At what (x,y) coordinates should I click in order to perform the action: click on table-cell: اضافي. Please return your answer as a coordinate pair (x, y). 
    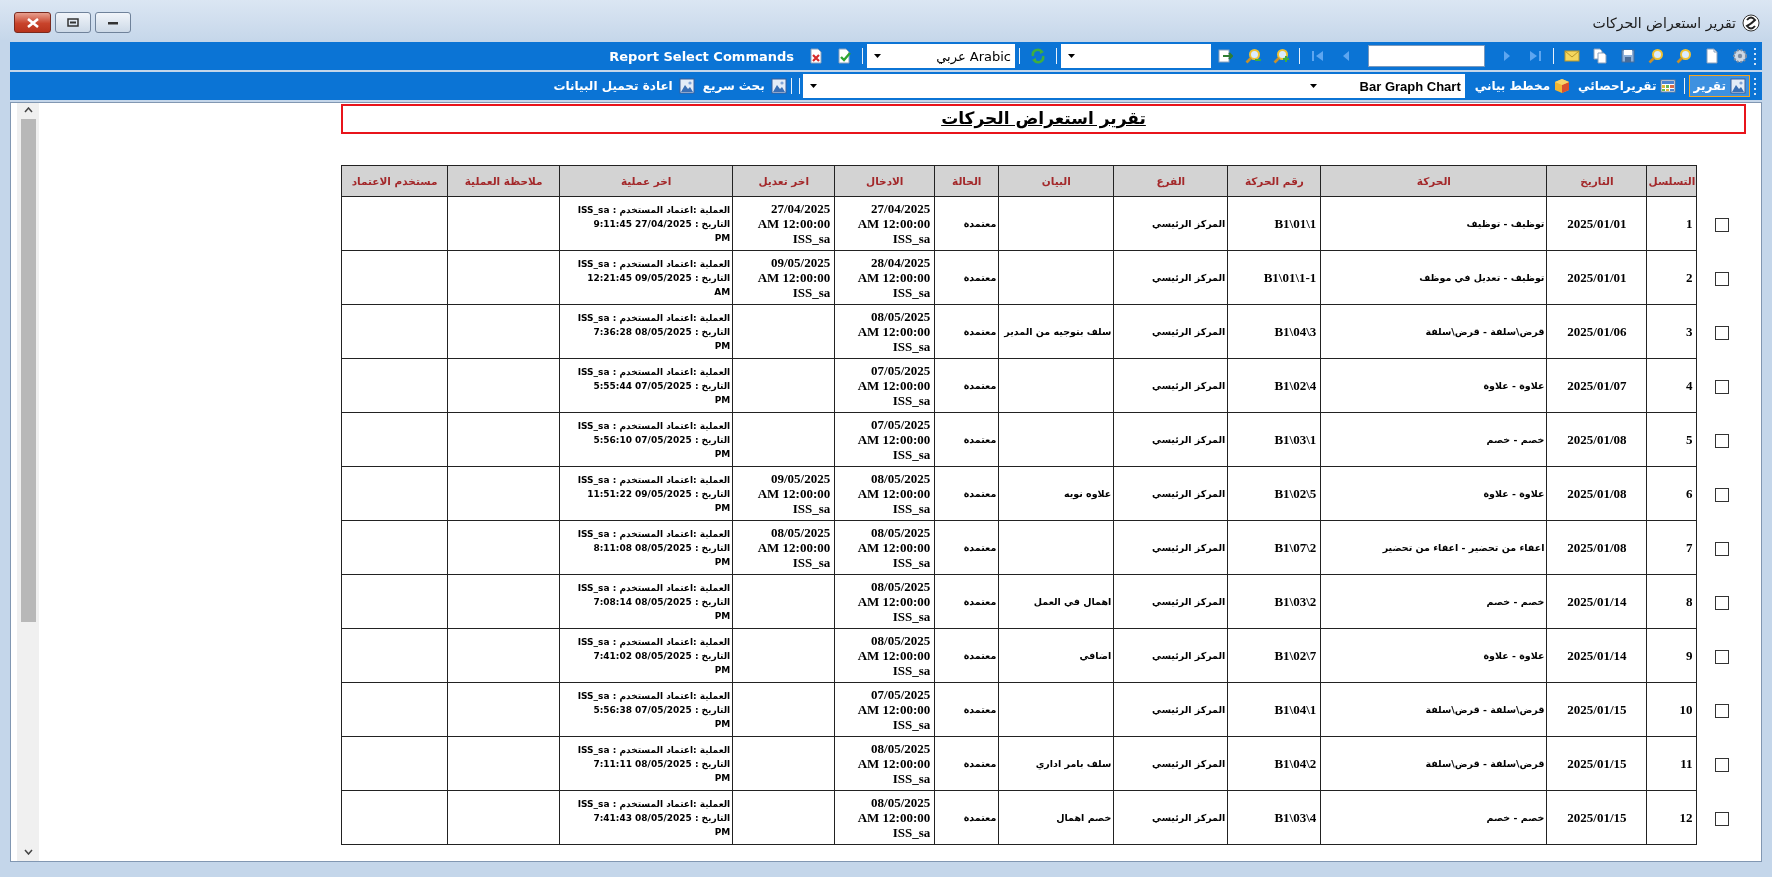
    Looking at the image, I should click on (1056, 655).